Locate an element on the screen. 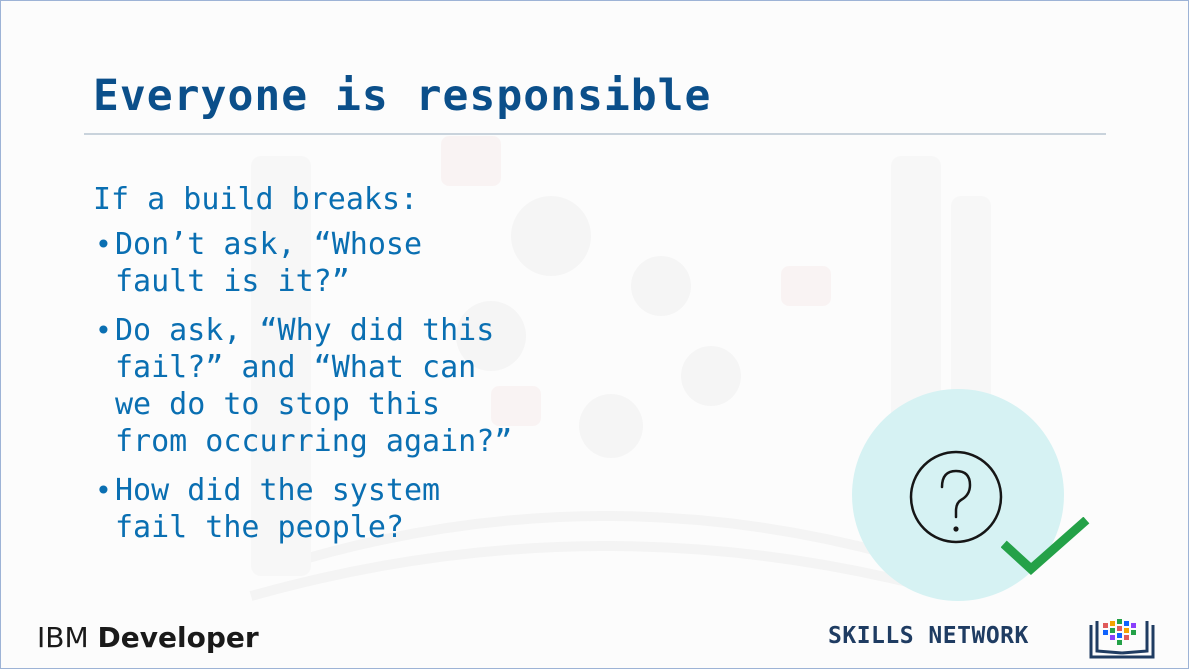 This screenshot has width=1189, height=669. slide-title: Everyone is responsible is located at coordinates (402, 96).